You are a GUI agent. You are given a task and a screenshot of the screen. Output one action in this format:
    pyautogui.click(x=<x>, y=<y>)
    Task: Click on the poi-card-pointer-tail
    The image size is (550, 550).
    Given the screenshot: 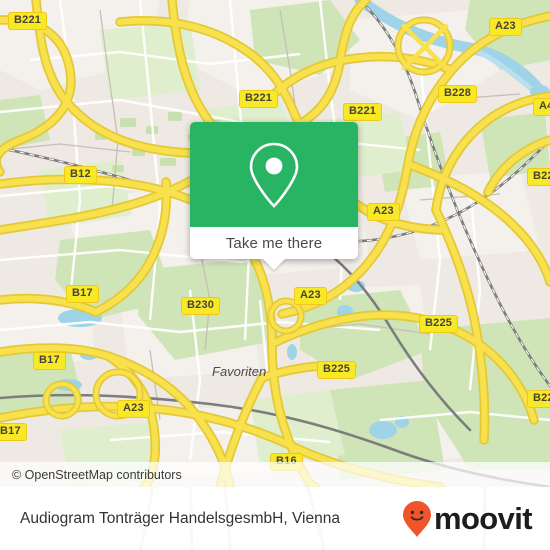 What is the action you would take?
    pyautogui.click(x=274, y=264)
    